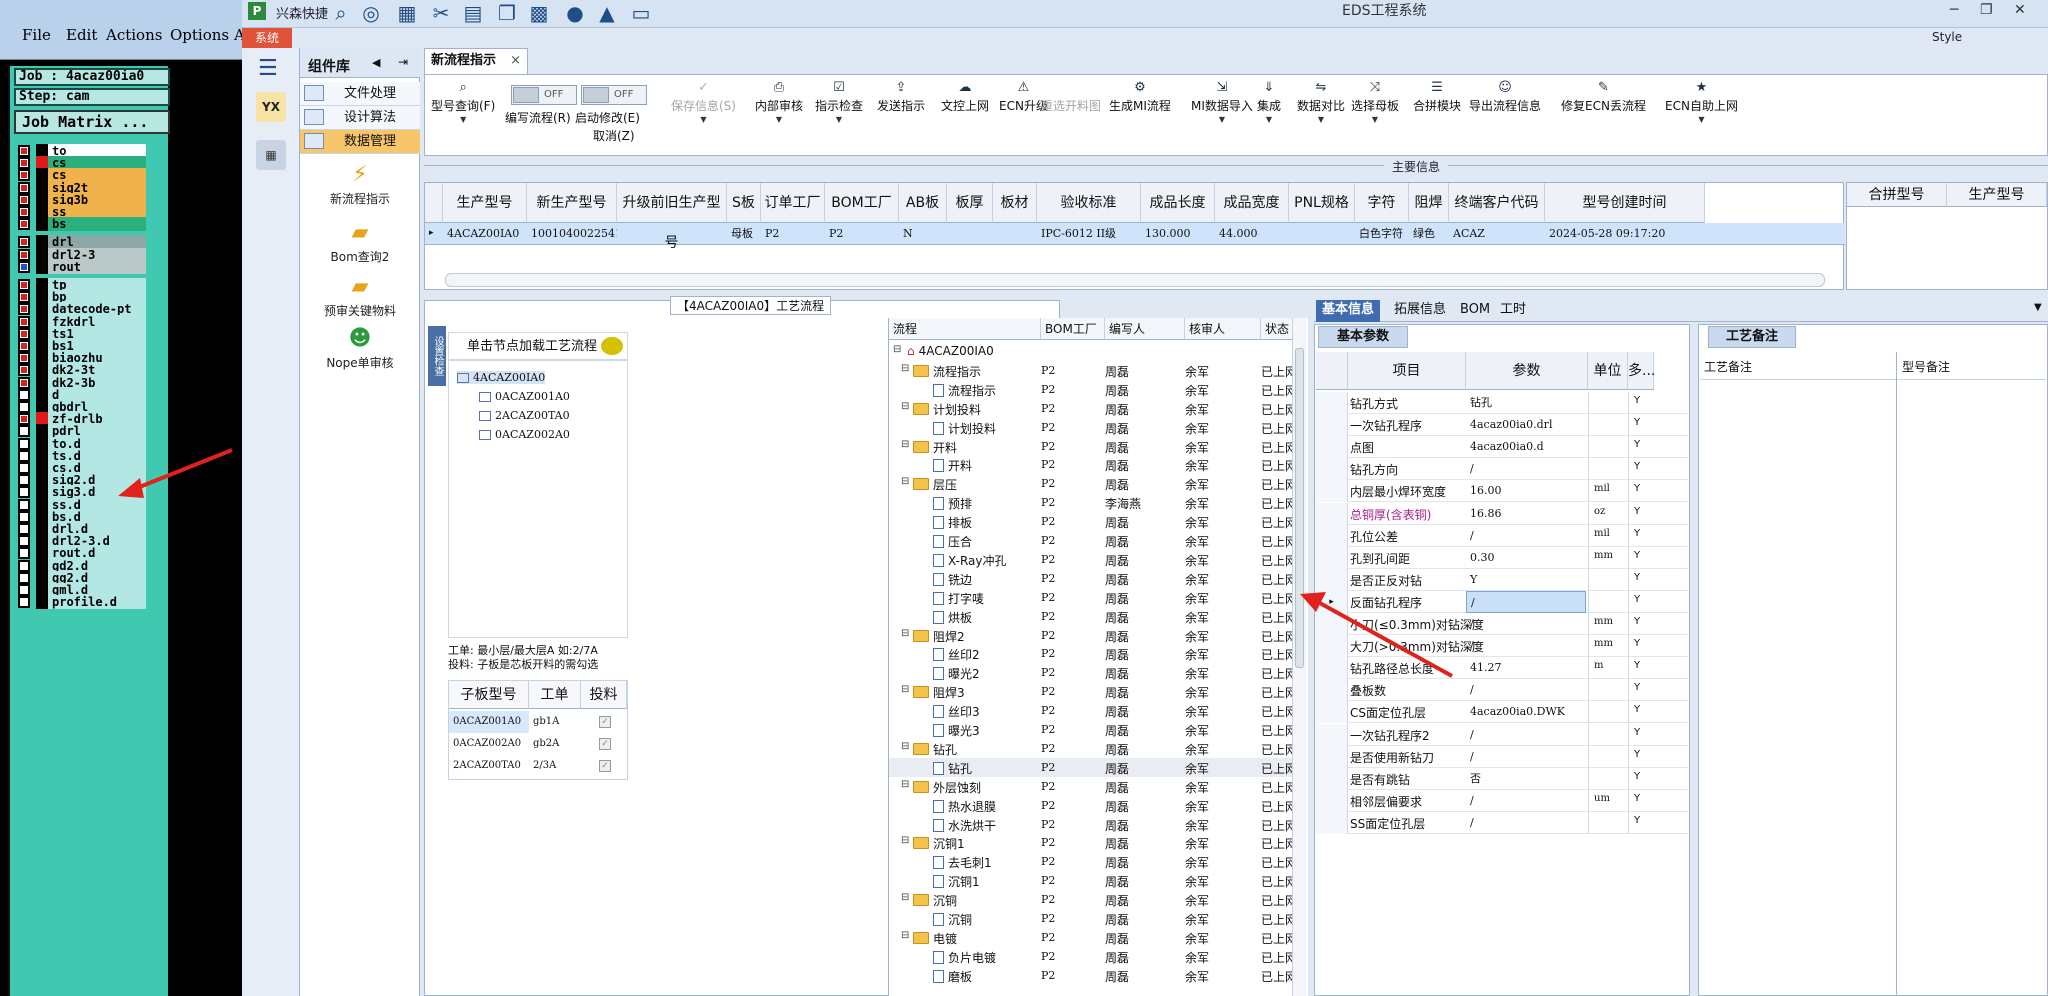  I want to click on child-order-cell: 2/3A, so click(555, 766).